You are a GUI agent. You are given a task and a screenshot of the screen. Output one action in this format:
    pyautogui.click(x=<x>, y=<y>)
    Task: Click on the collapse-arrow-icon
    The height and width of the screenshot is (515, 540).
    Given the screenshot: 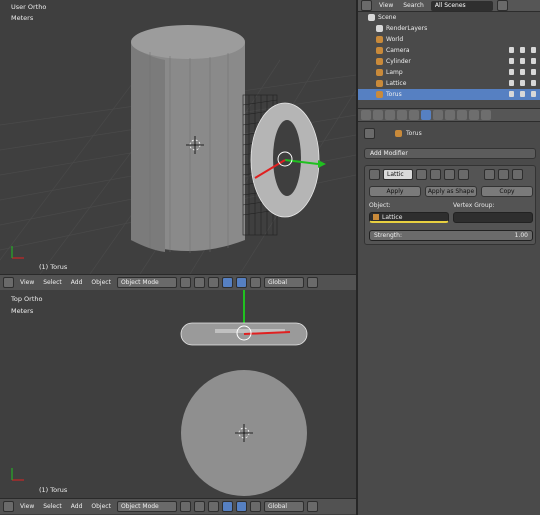 What is the action you would take?
    pyautogui.click(x=374, y=174)
    